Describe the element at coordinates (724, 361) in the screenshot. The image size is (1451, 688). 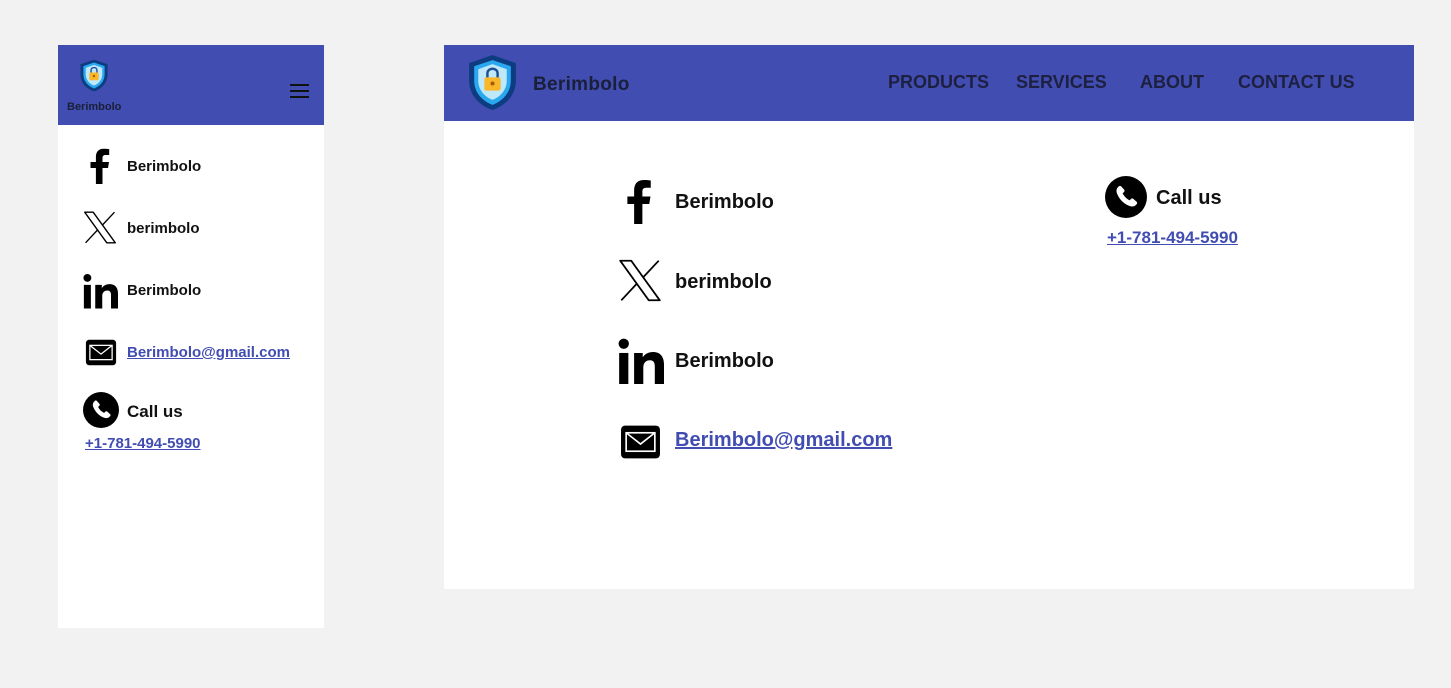
I see `desktop-linkedin-label: Berimbolo` at that location.